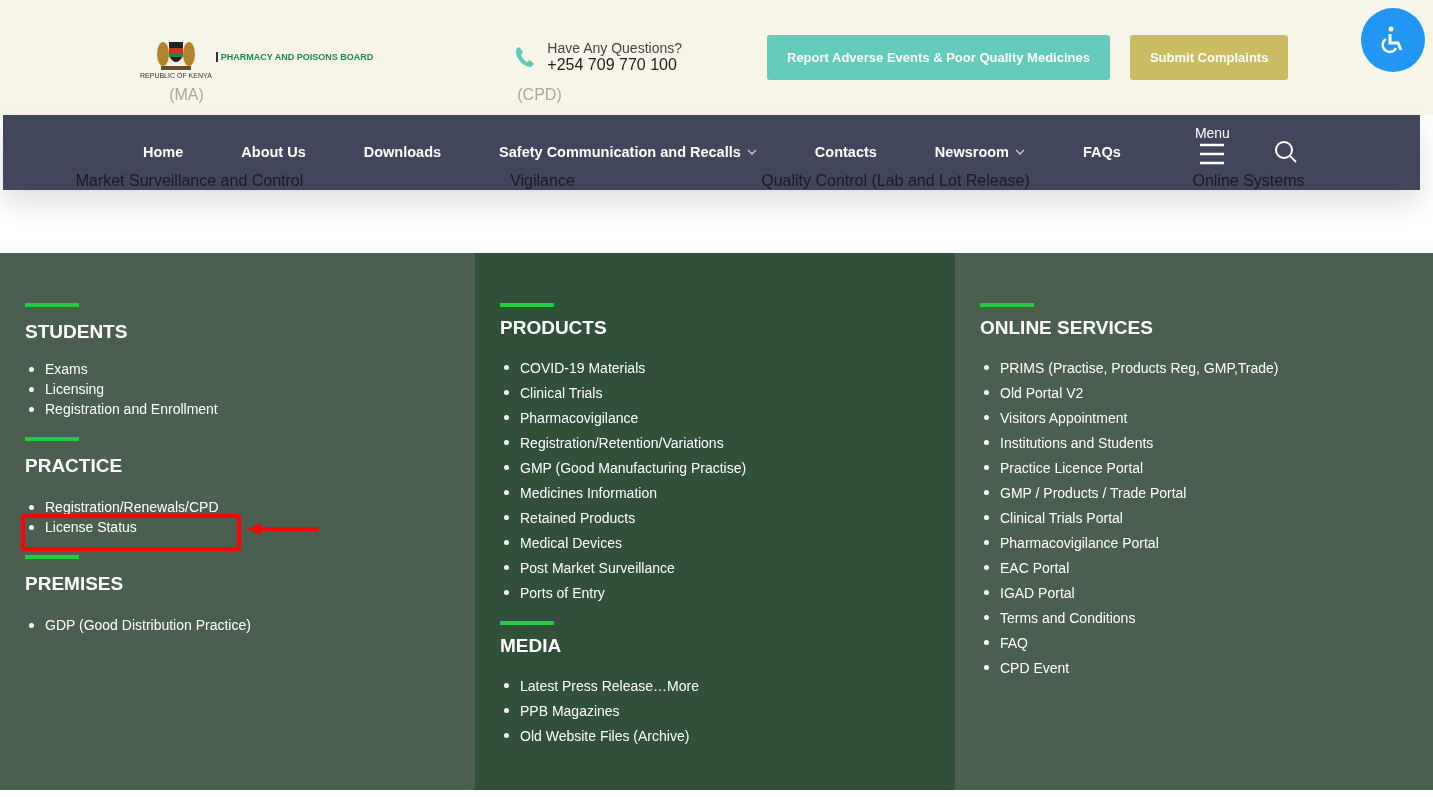  Describe the element at coordinates (525, 57) in the screenshot. I see `phone-icon` at that location.